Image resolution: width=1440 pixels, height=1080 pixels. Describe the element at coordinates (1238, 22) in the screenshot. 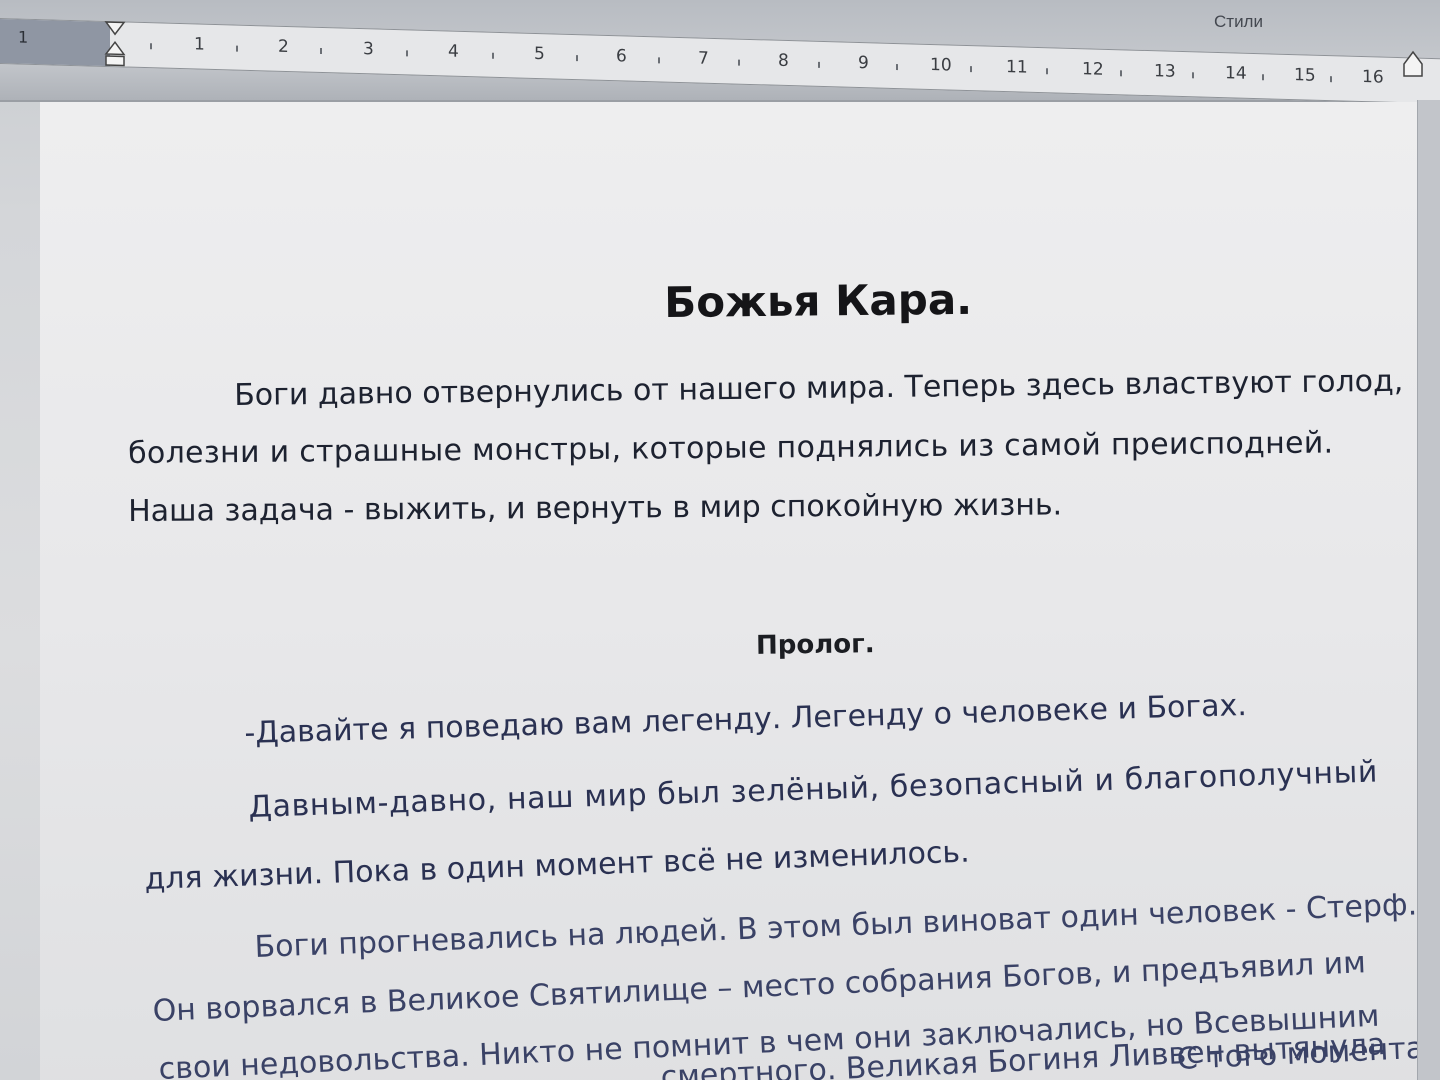

I see `styles-group-label: Стили` at that location.